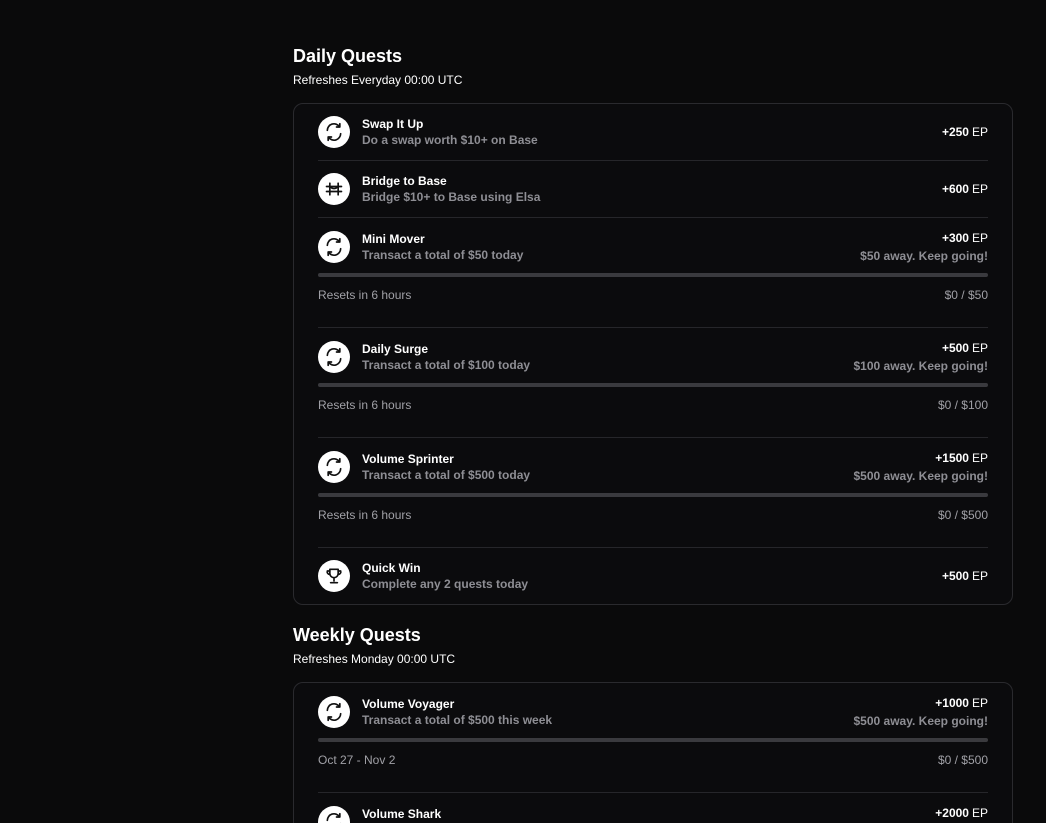  I want to click on quest-reward-area: +2000EP$2,000 away. Keep going!, so click(916, 814).